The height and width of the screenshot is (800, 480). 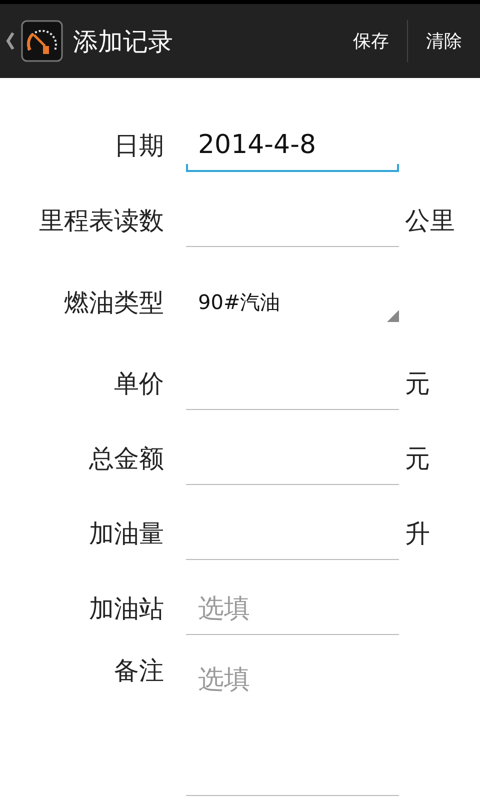 I want to click on field-label: 总金额, so click(x=126, y=459).